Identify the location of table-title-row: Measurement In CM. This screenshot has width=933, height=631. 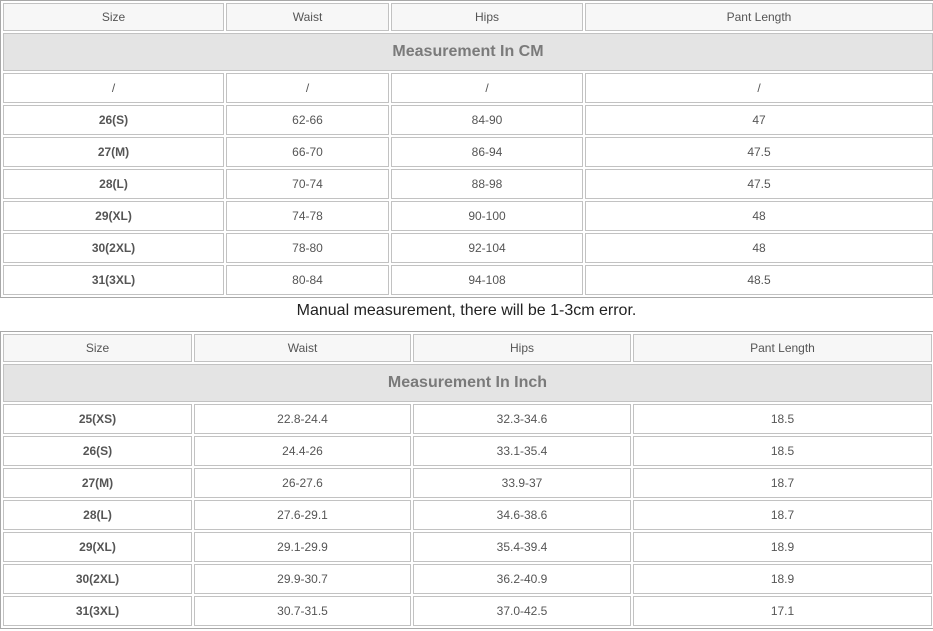
(468, 52).